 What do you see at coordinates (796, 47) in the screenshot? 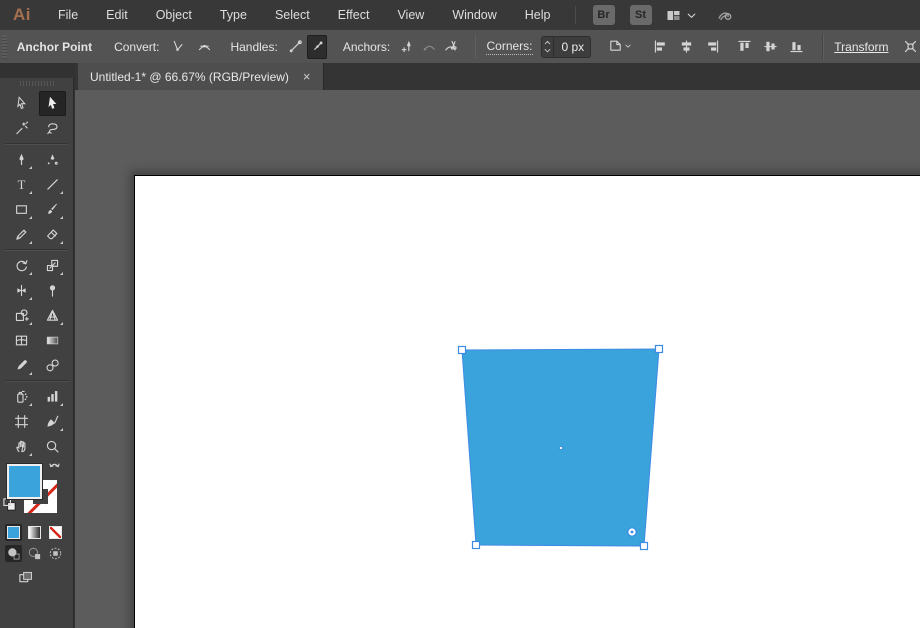
I see `vertical-align-bottom-button` at bounding box center [796, 47].